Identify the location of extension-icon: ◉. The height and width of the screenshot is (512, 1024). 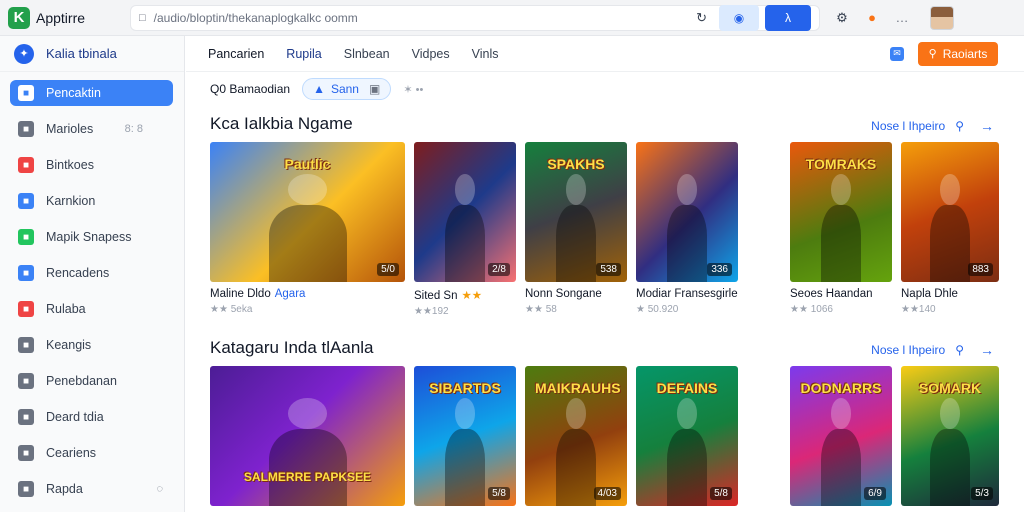
(739, 17).